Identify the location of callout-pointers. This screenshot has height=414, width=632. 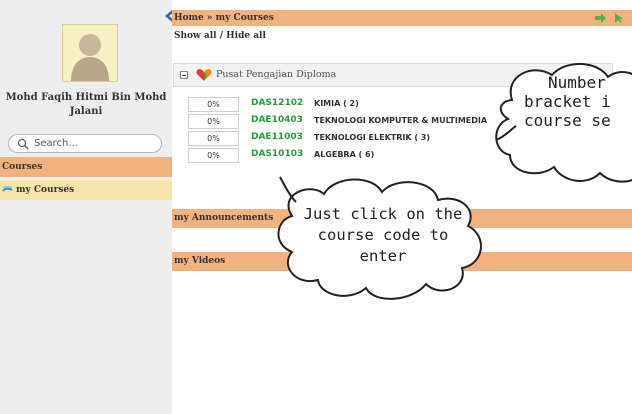
(398, 164).